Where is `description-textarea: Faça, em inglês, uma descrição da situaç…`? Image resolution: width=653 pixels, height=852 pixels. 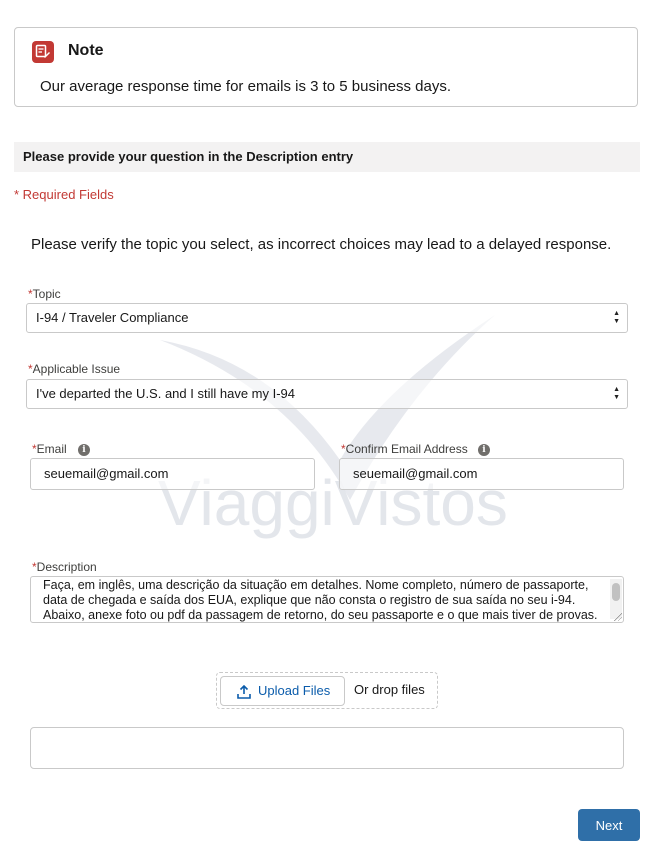
description-textarea: Faça, em inglês, uma descrição da situaç… is located at coordinates (327, 599).